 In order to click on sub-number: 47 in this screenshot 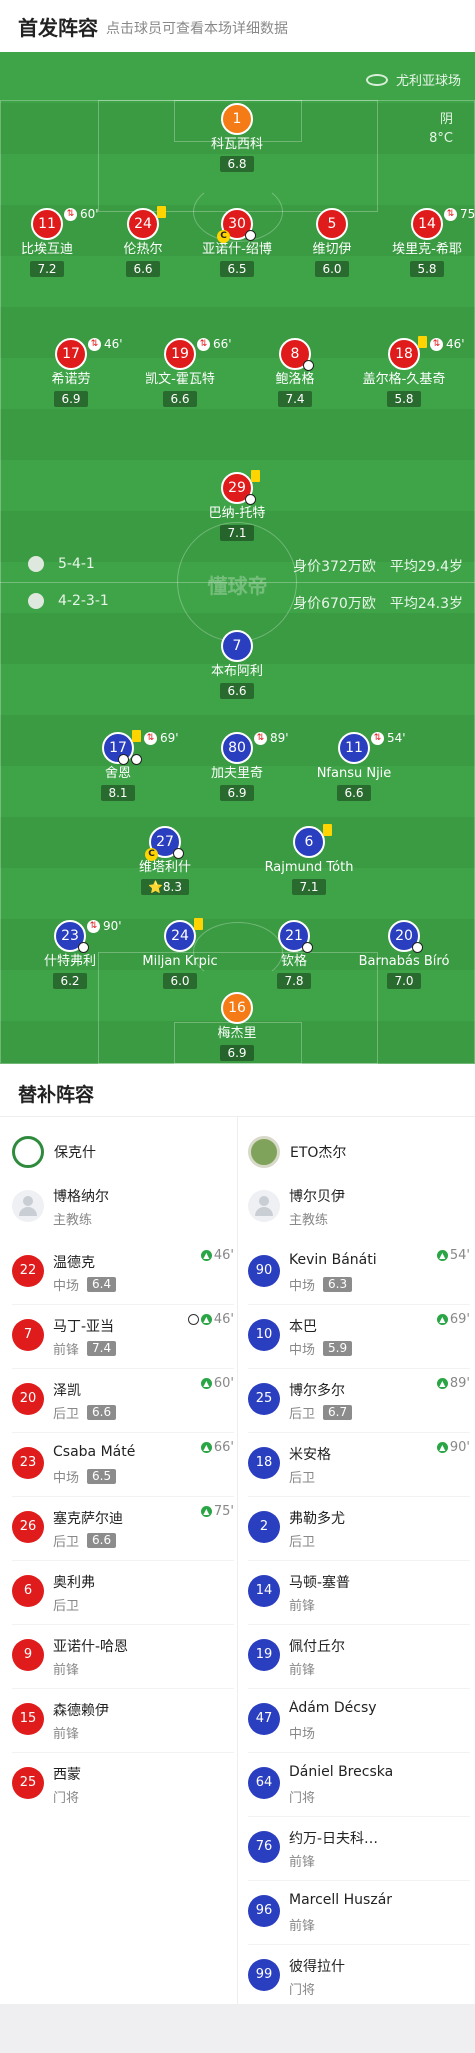, I will do `click(264, 1719)`.